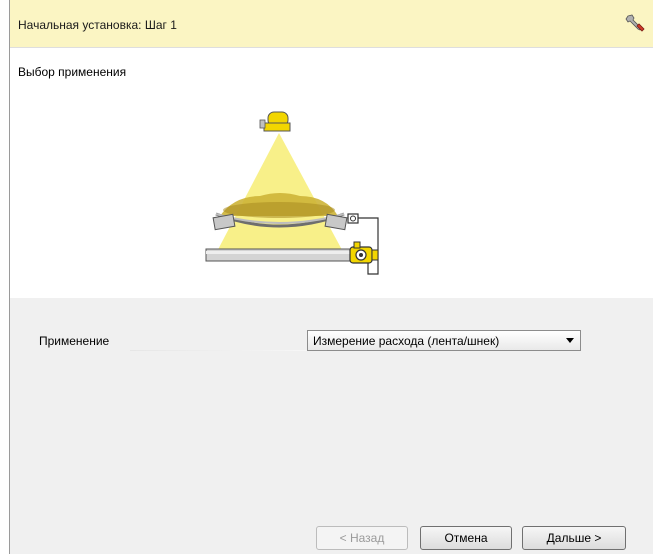  What do you see at coordinates (364, 252) in the screenshot?
I see `transmitter-icon` at bounding box center [364, 252].